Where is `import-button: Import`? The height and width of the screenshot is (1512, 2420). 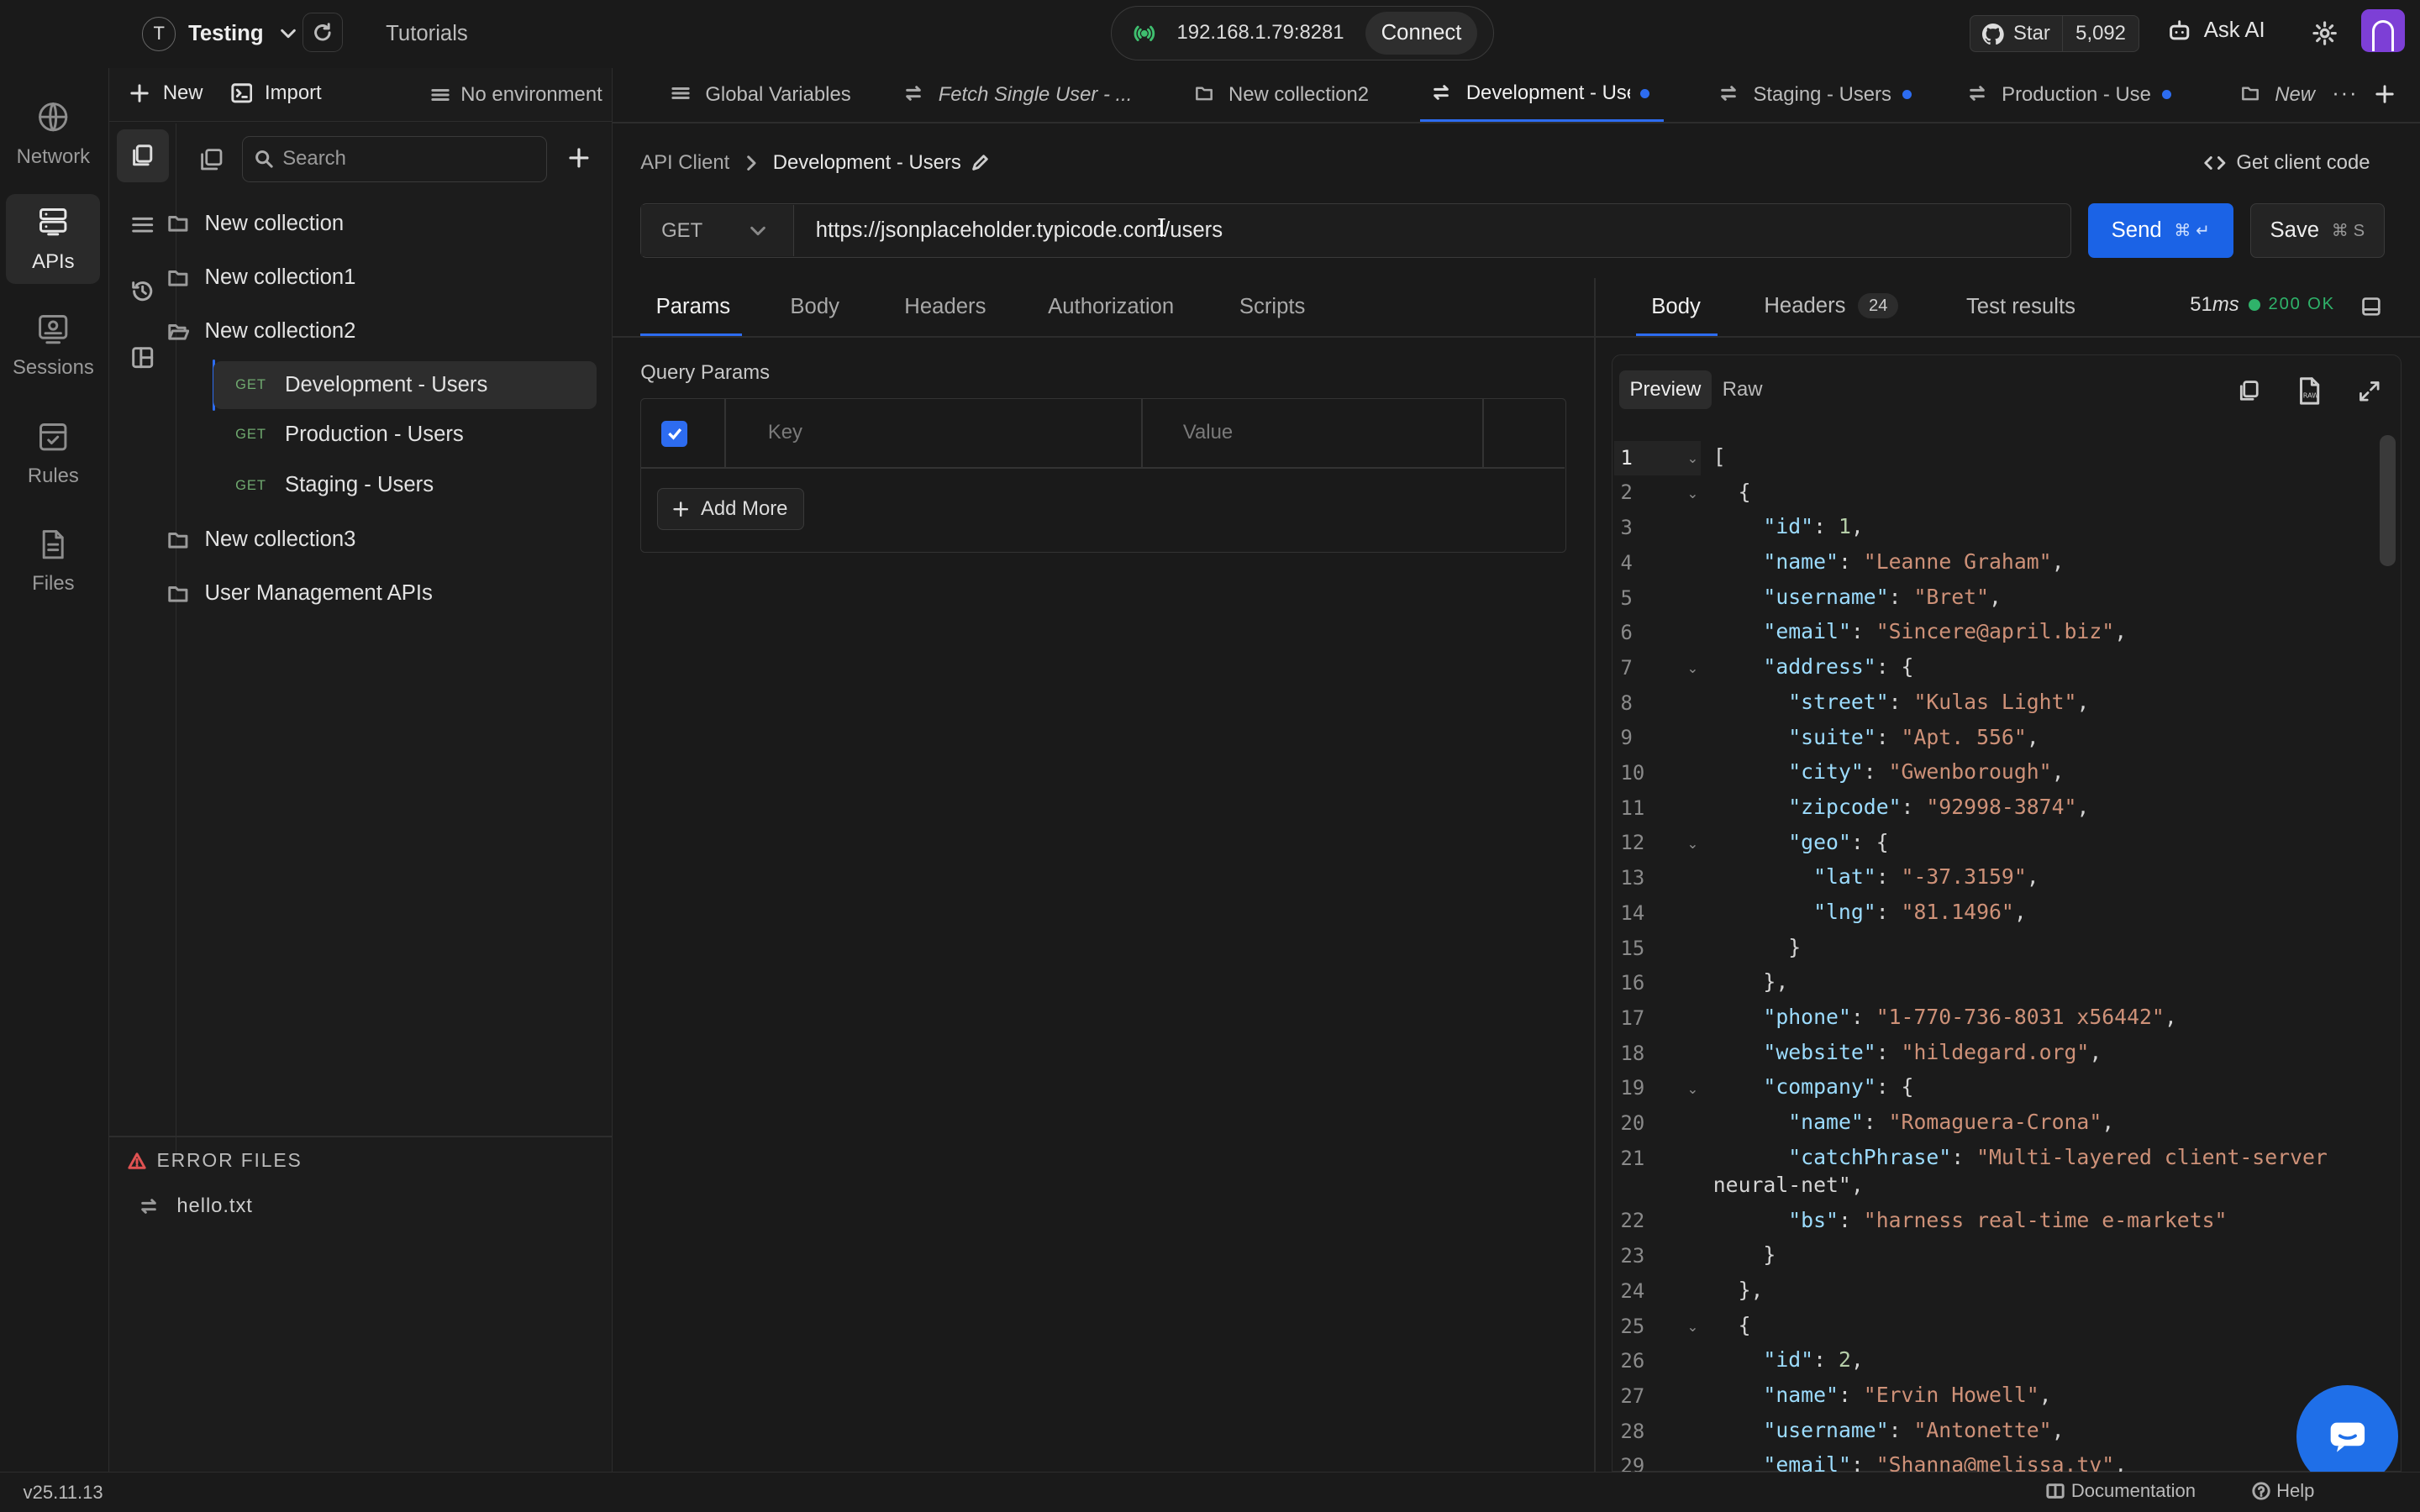 import-button: Import is located at coordinates (276, 93).